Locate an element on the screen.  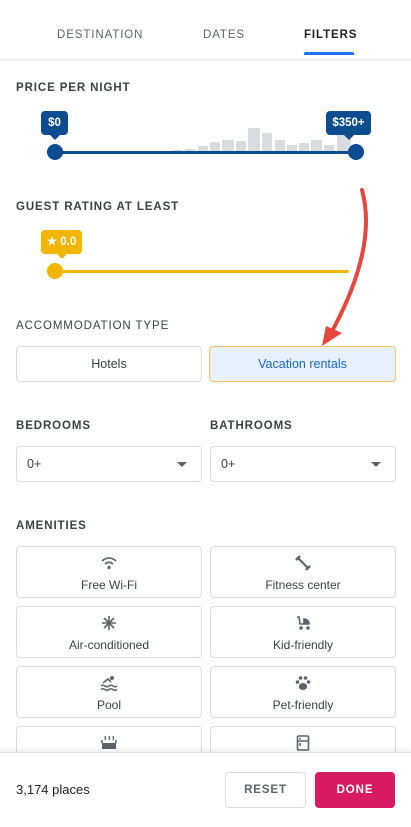
amenity-fitness-center: Fitness center is located at coordinates (303, 572).